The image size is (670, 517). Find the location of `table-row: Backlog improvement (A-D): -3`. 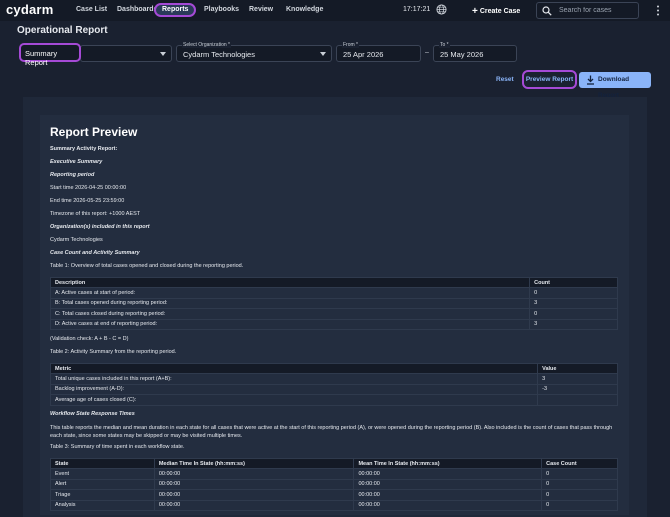

table-row: Backlog improvement (A-D): -3 is located at coordinates (333, 389).